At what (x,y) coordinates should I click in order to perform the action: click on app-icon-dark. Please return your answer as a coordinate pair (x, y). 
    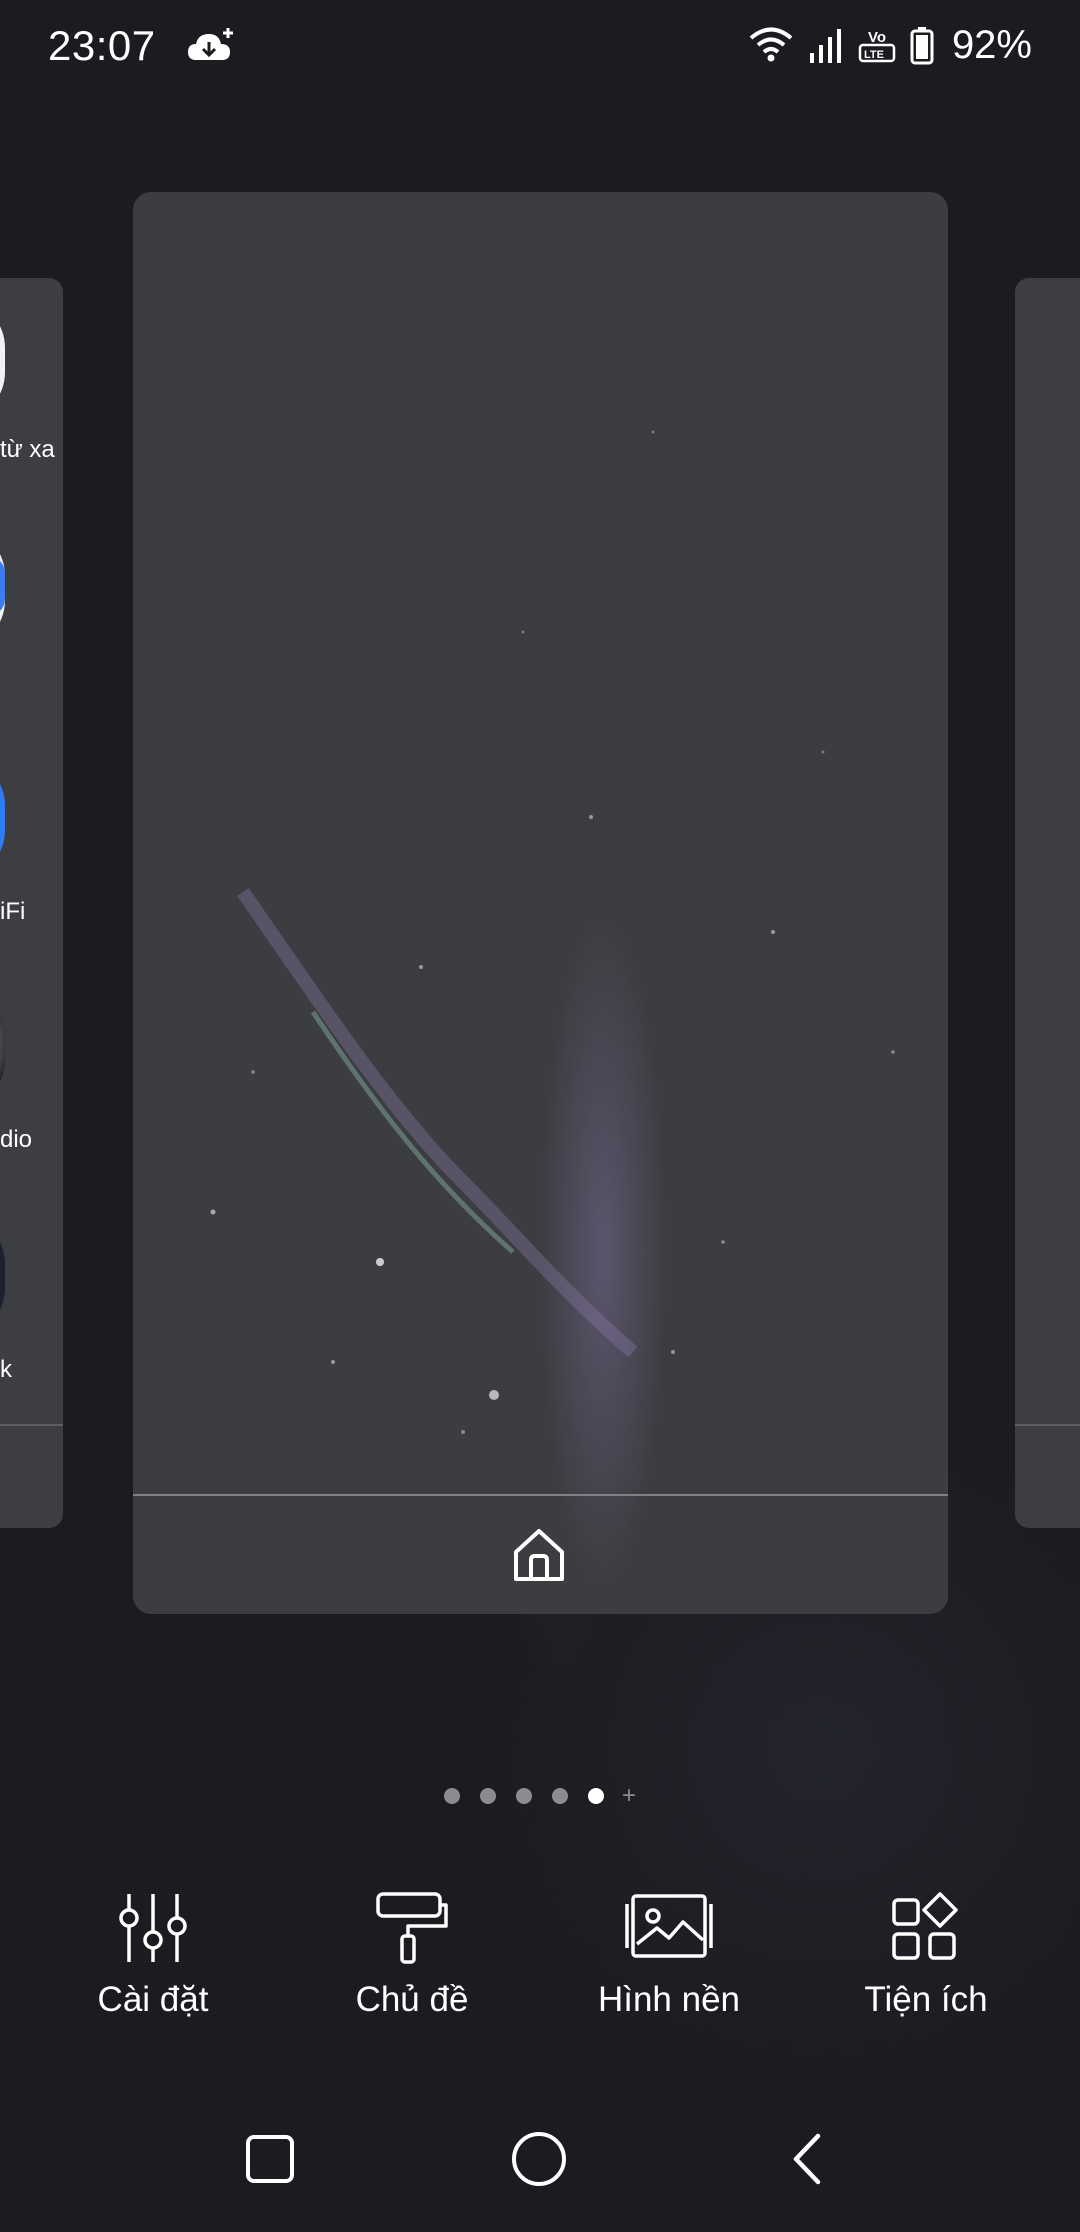
    Looking at the image, I should click on (2, 1276).